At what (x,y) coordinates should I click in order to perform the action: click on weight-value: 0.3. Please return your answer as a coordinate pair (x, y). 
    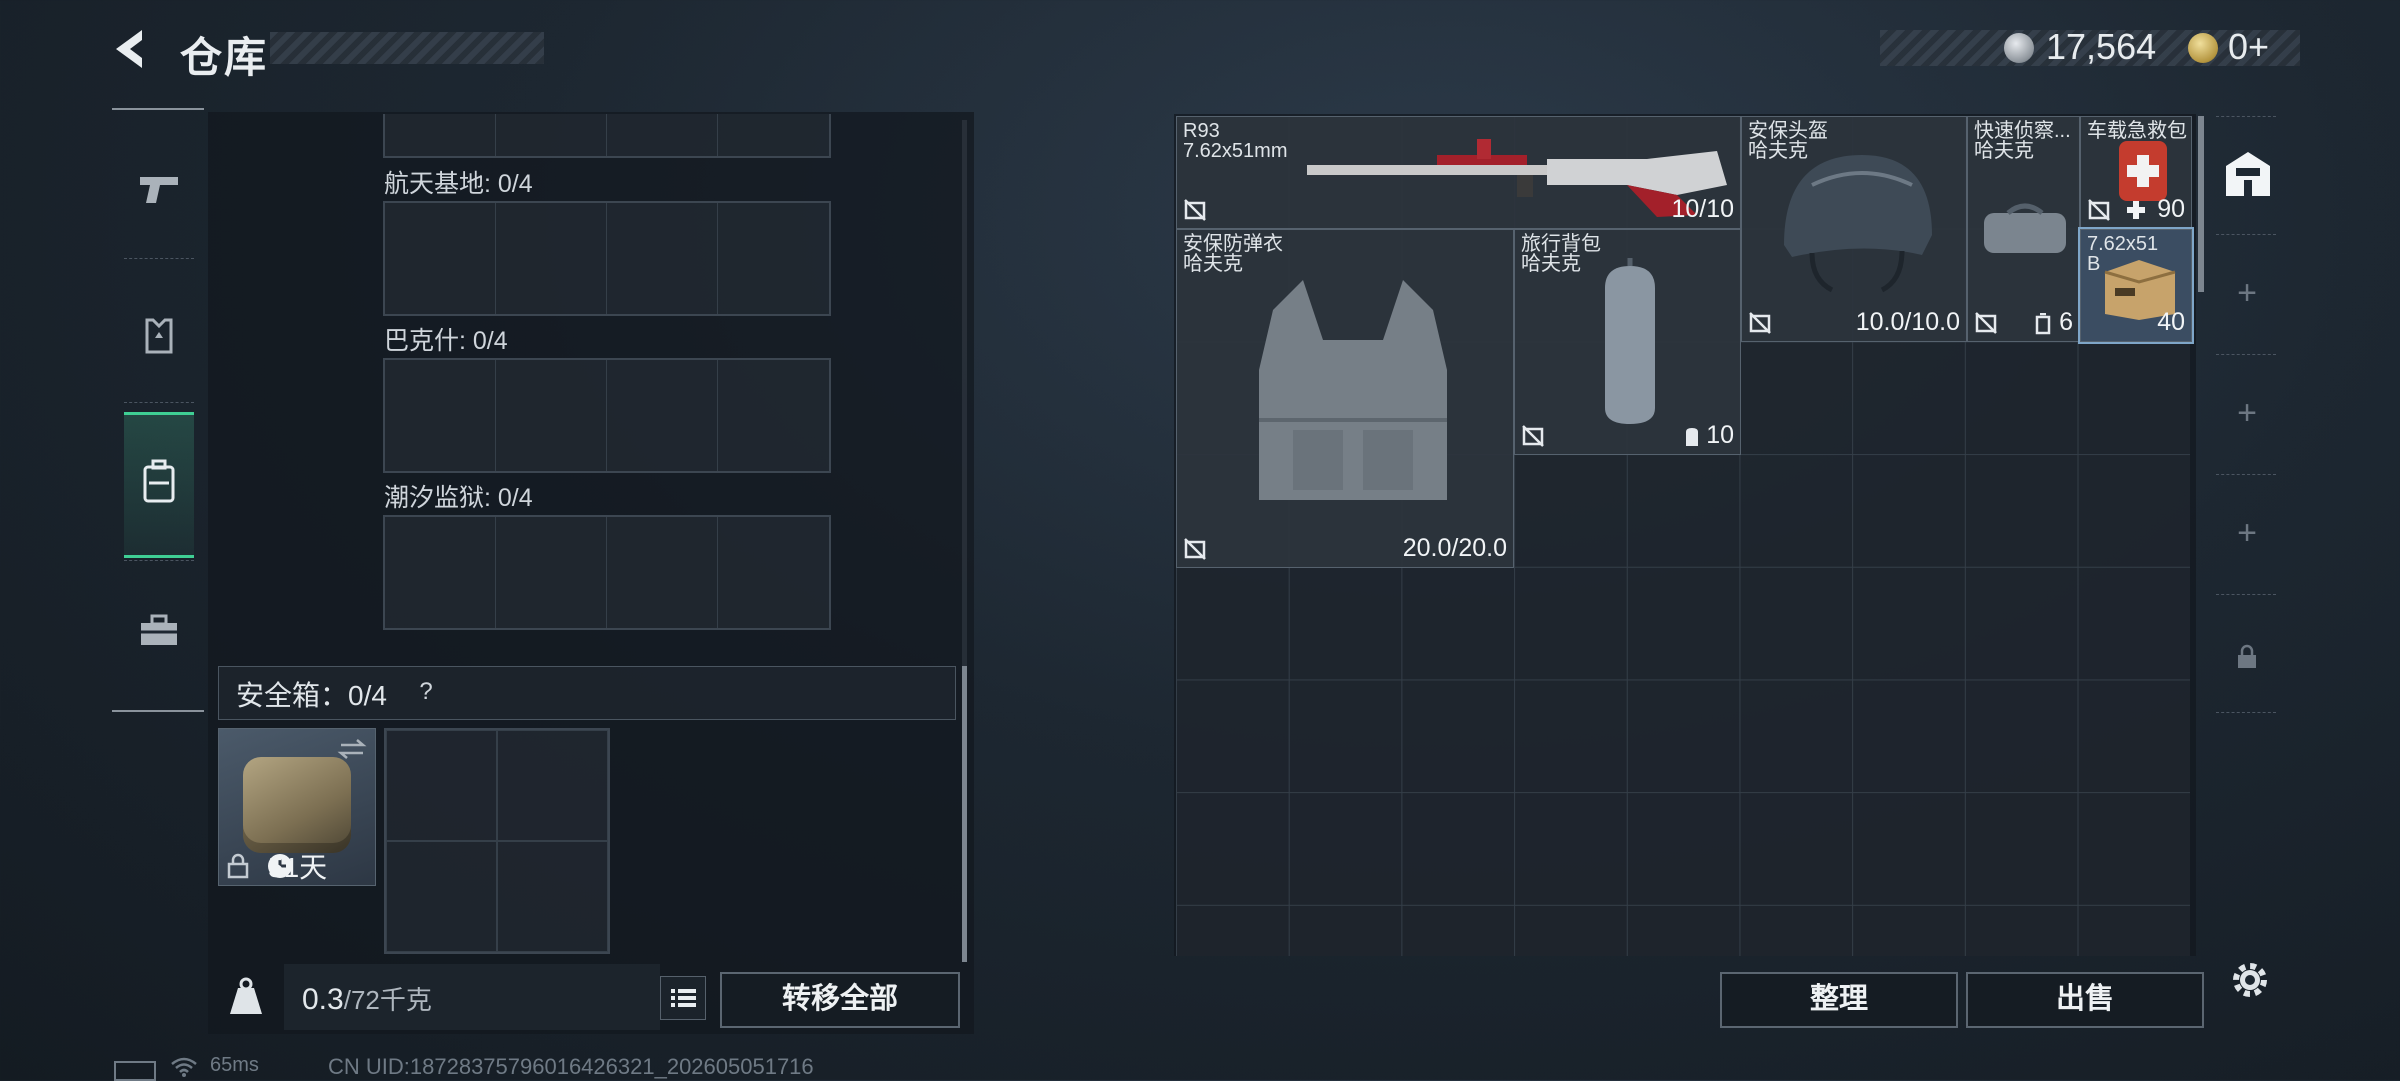
    Looking at the image, I should click on (323, 999).